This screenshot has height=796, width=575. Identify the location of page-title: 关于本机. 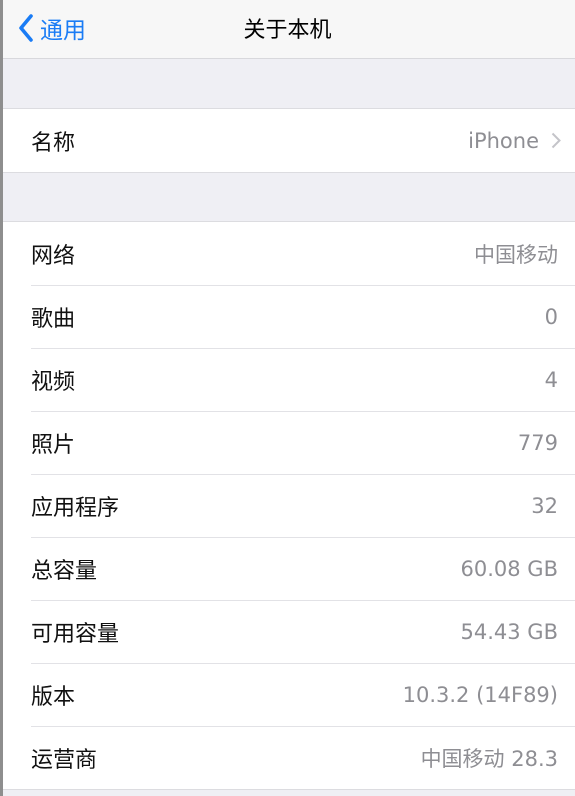
(287, 30).